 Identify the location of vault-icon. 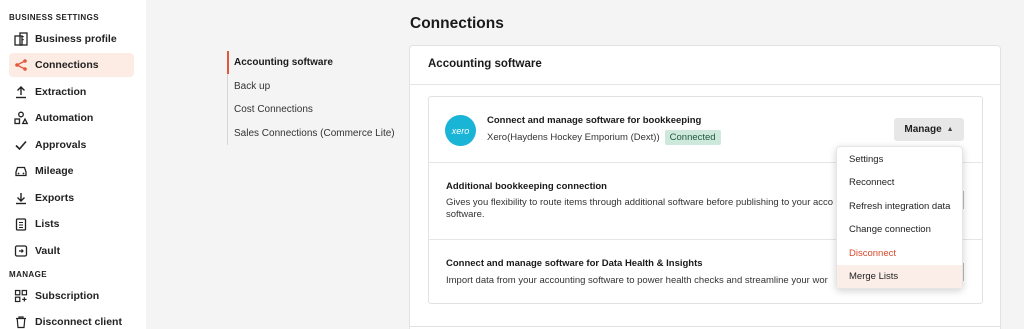
(21, 251).